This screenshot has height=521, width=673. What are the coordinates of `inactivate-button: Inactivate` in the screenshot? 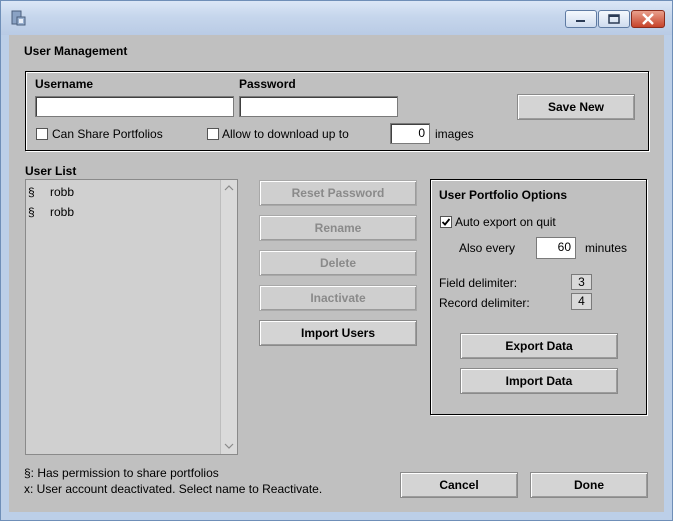 It's located at (338, 298).